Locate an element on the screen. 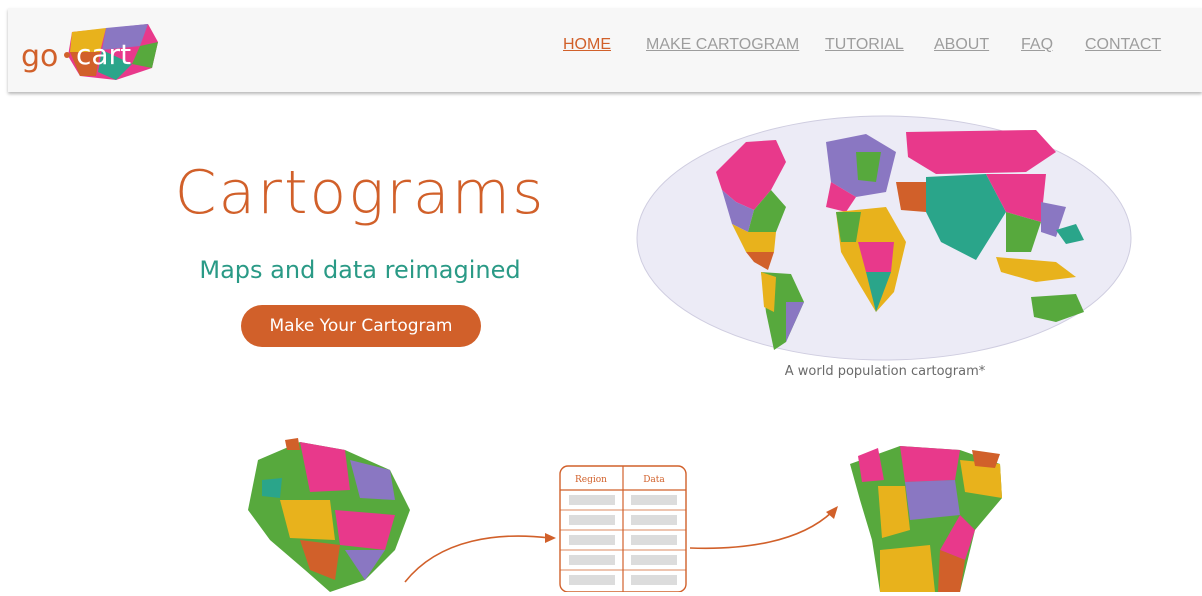 The width and height of the screenshot is (1202, 596). nav-home-link: HOME is located at coordinates (587, 45).